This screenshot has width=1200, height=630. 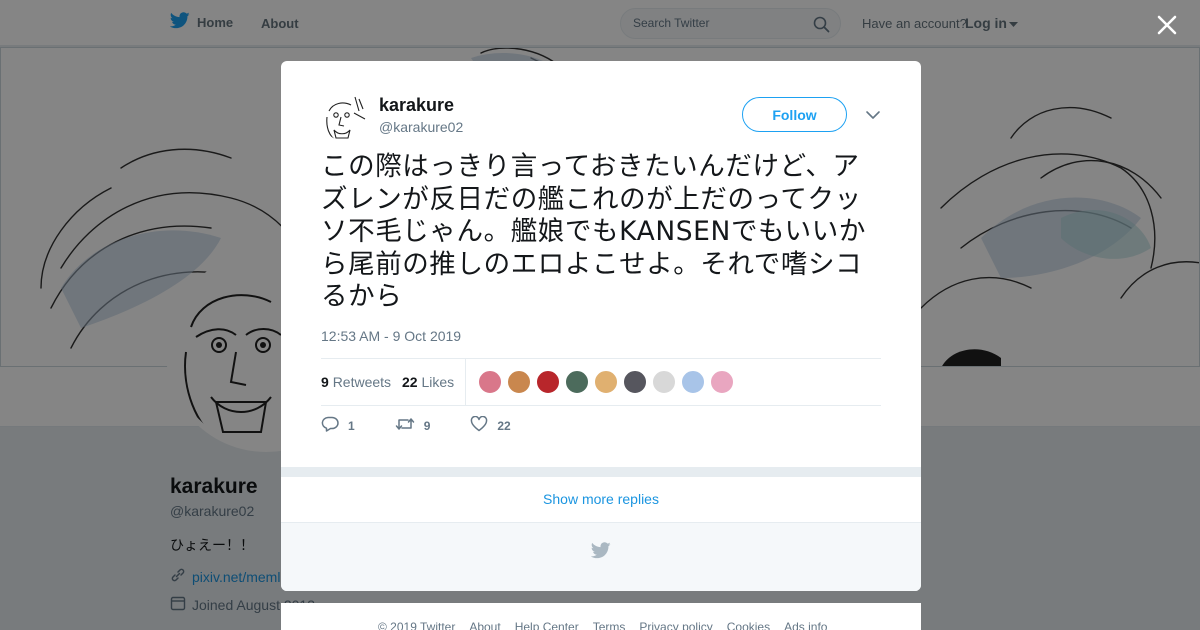 I want to click on tweet-author-handle: @karakure02, so click(x=421, y=127).